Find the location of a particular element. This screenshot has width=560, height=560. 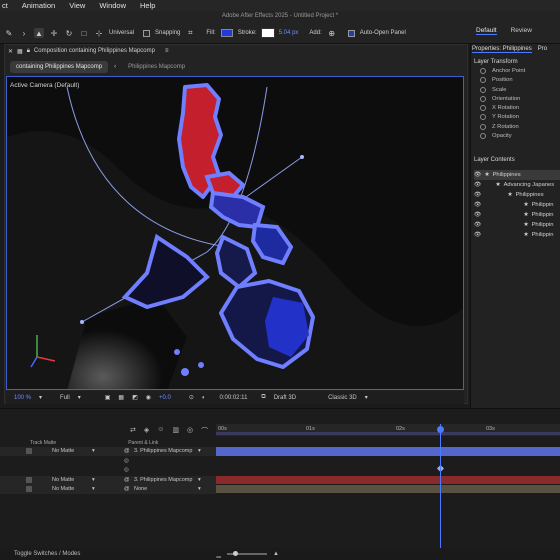

layer-bar-red is located at coordinates (388, 480).